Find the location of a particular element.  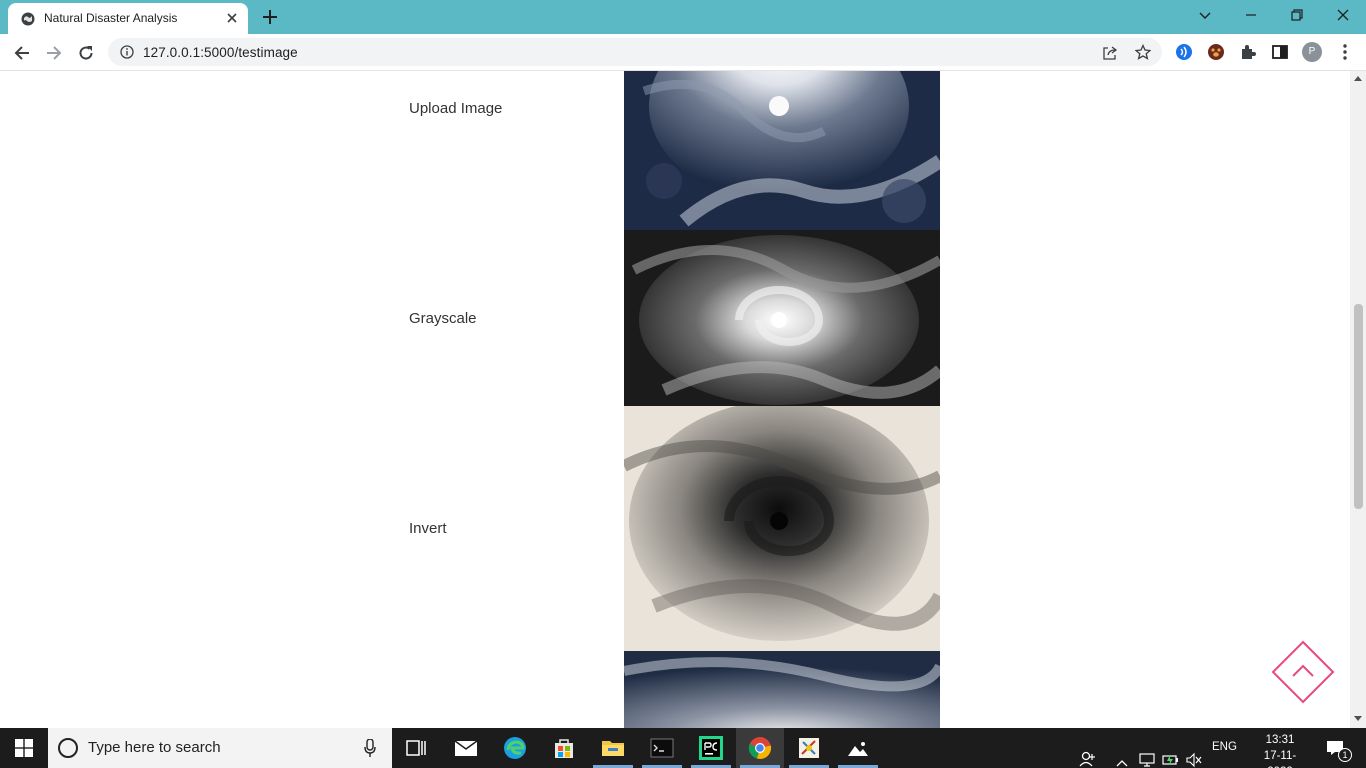

restore-icon is located at coordinates (1297, 15).